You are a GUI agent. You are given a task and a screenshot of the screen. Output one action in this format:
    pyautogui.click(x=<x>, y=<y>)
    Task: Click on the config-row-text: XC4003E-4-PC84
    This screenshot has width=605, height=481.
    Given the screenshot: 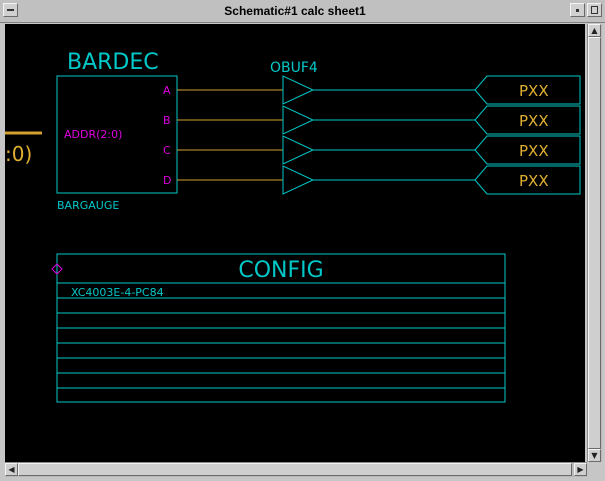 What is the action you would take?
    pyautogui.click(x=117, y=292)
    